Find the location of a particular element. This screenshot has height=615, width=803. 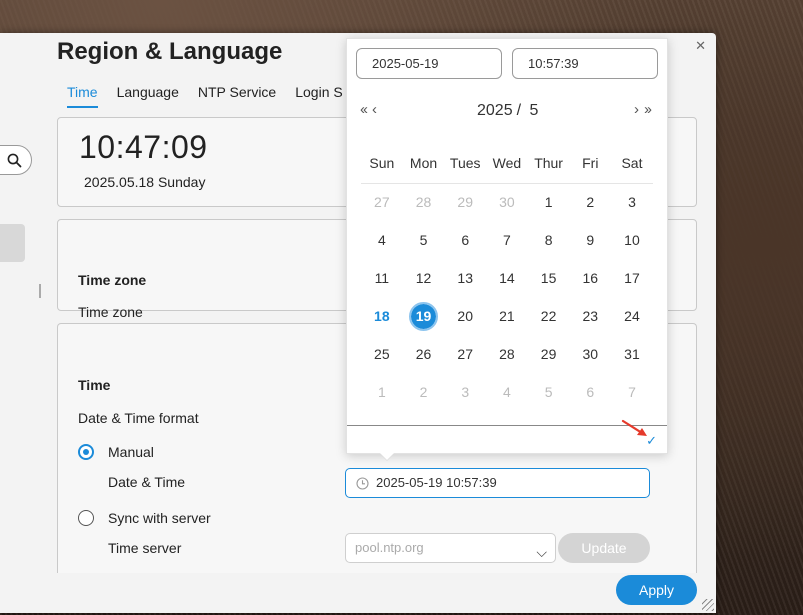

picker-footer: ✓ is located at coordinates (507, 439).